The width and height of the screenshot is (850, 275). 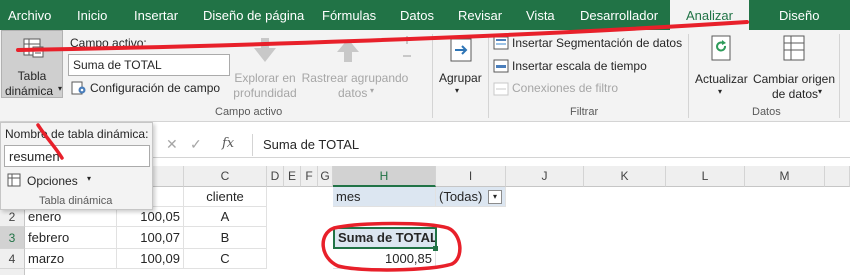 What do you see at coordinates (292, 176) in the screenshot?
I see `column-header-e: E` at bounding box center [292, 176].